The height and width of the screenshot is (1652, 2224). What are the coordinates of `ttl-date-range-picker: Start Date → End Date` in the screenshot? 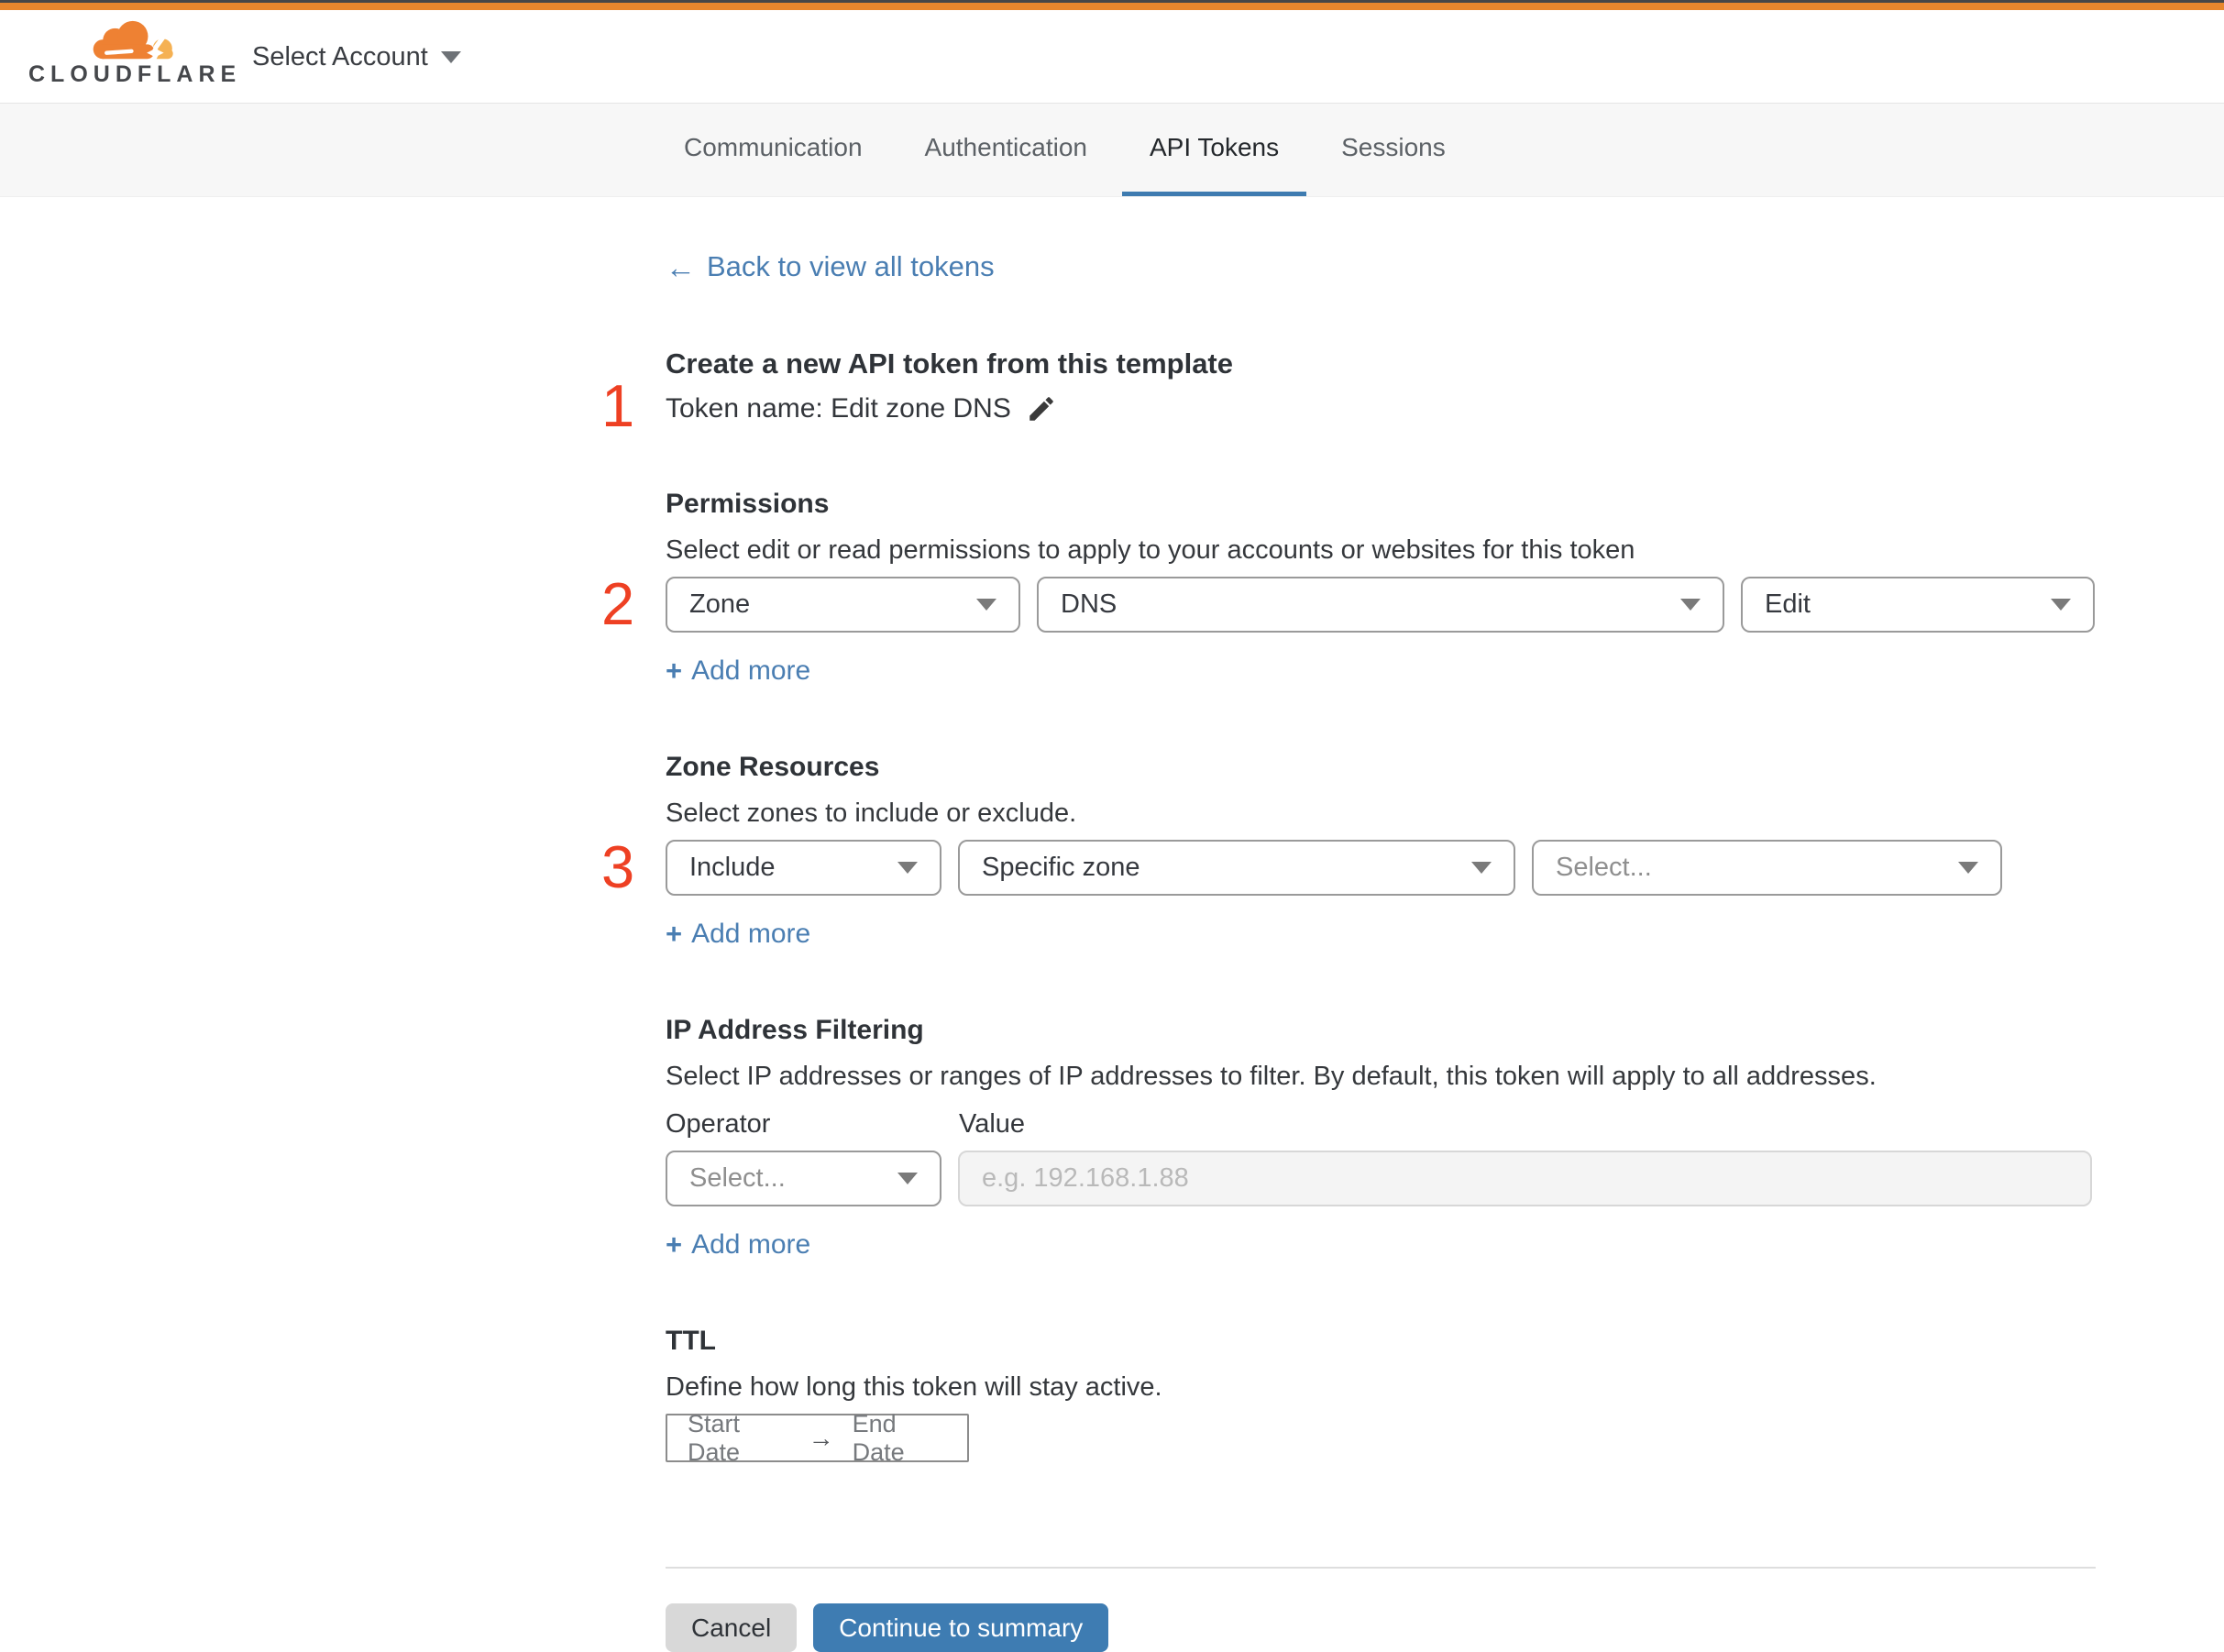 It's located at (817, 1438).